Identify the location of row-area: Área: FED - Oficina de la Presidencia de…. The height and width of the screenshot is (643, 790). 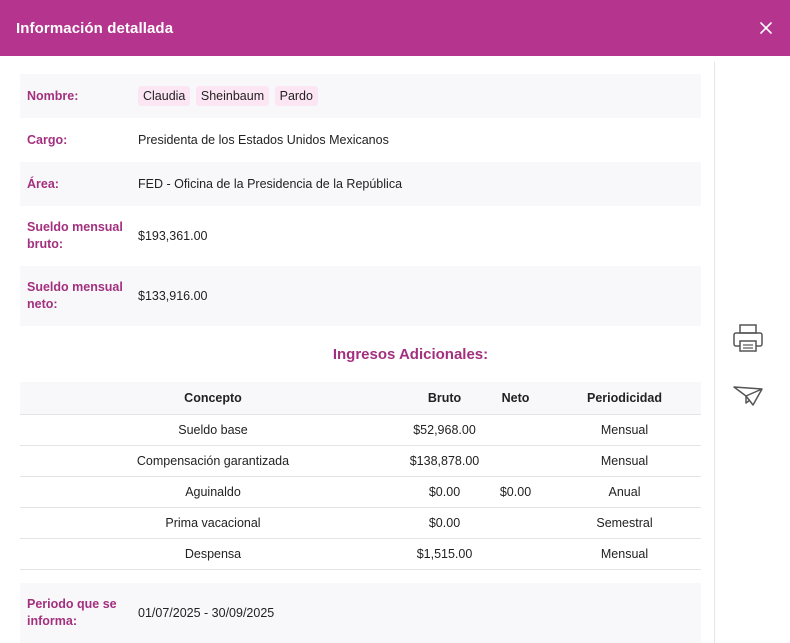
(360, 184).